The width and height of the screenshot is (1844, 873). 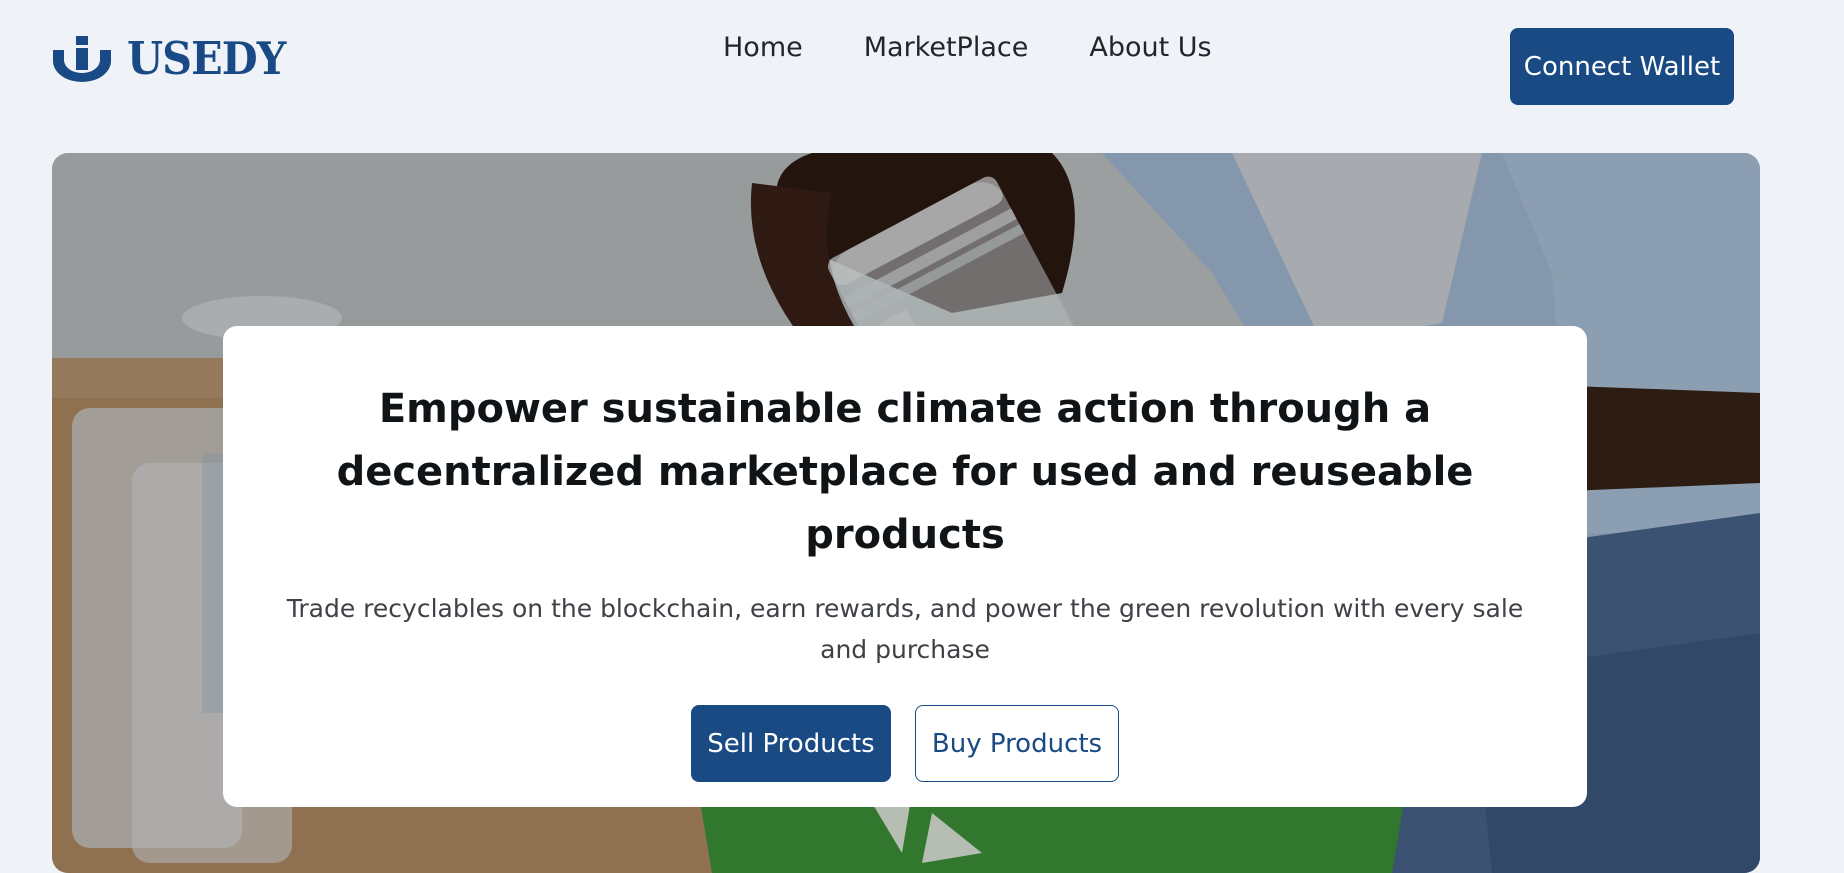 I want to click on nav-link-about-us: About Us, so click(x=1150, y=48).